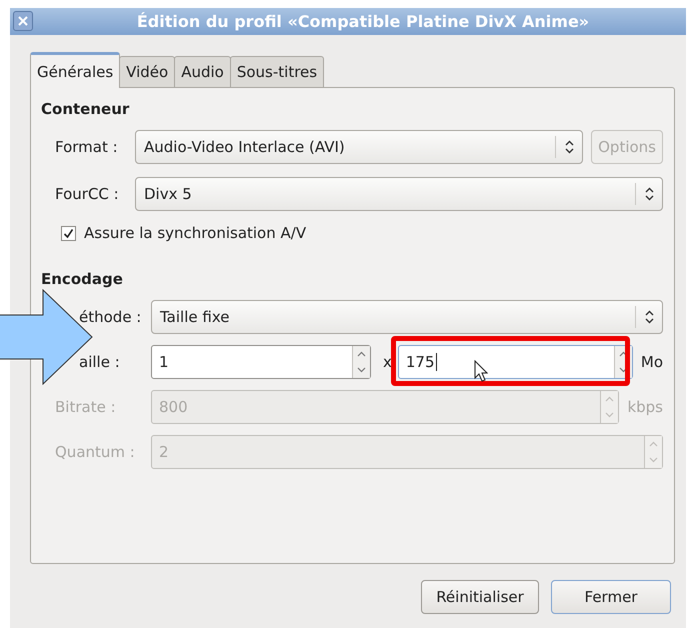  I want to click on close-button, so click(23, 21).